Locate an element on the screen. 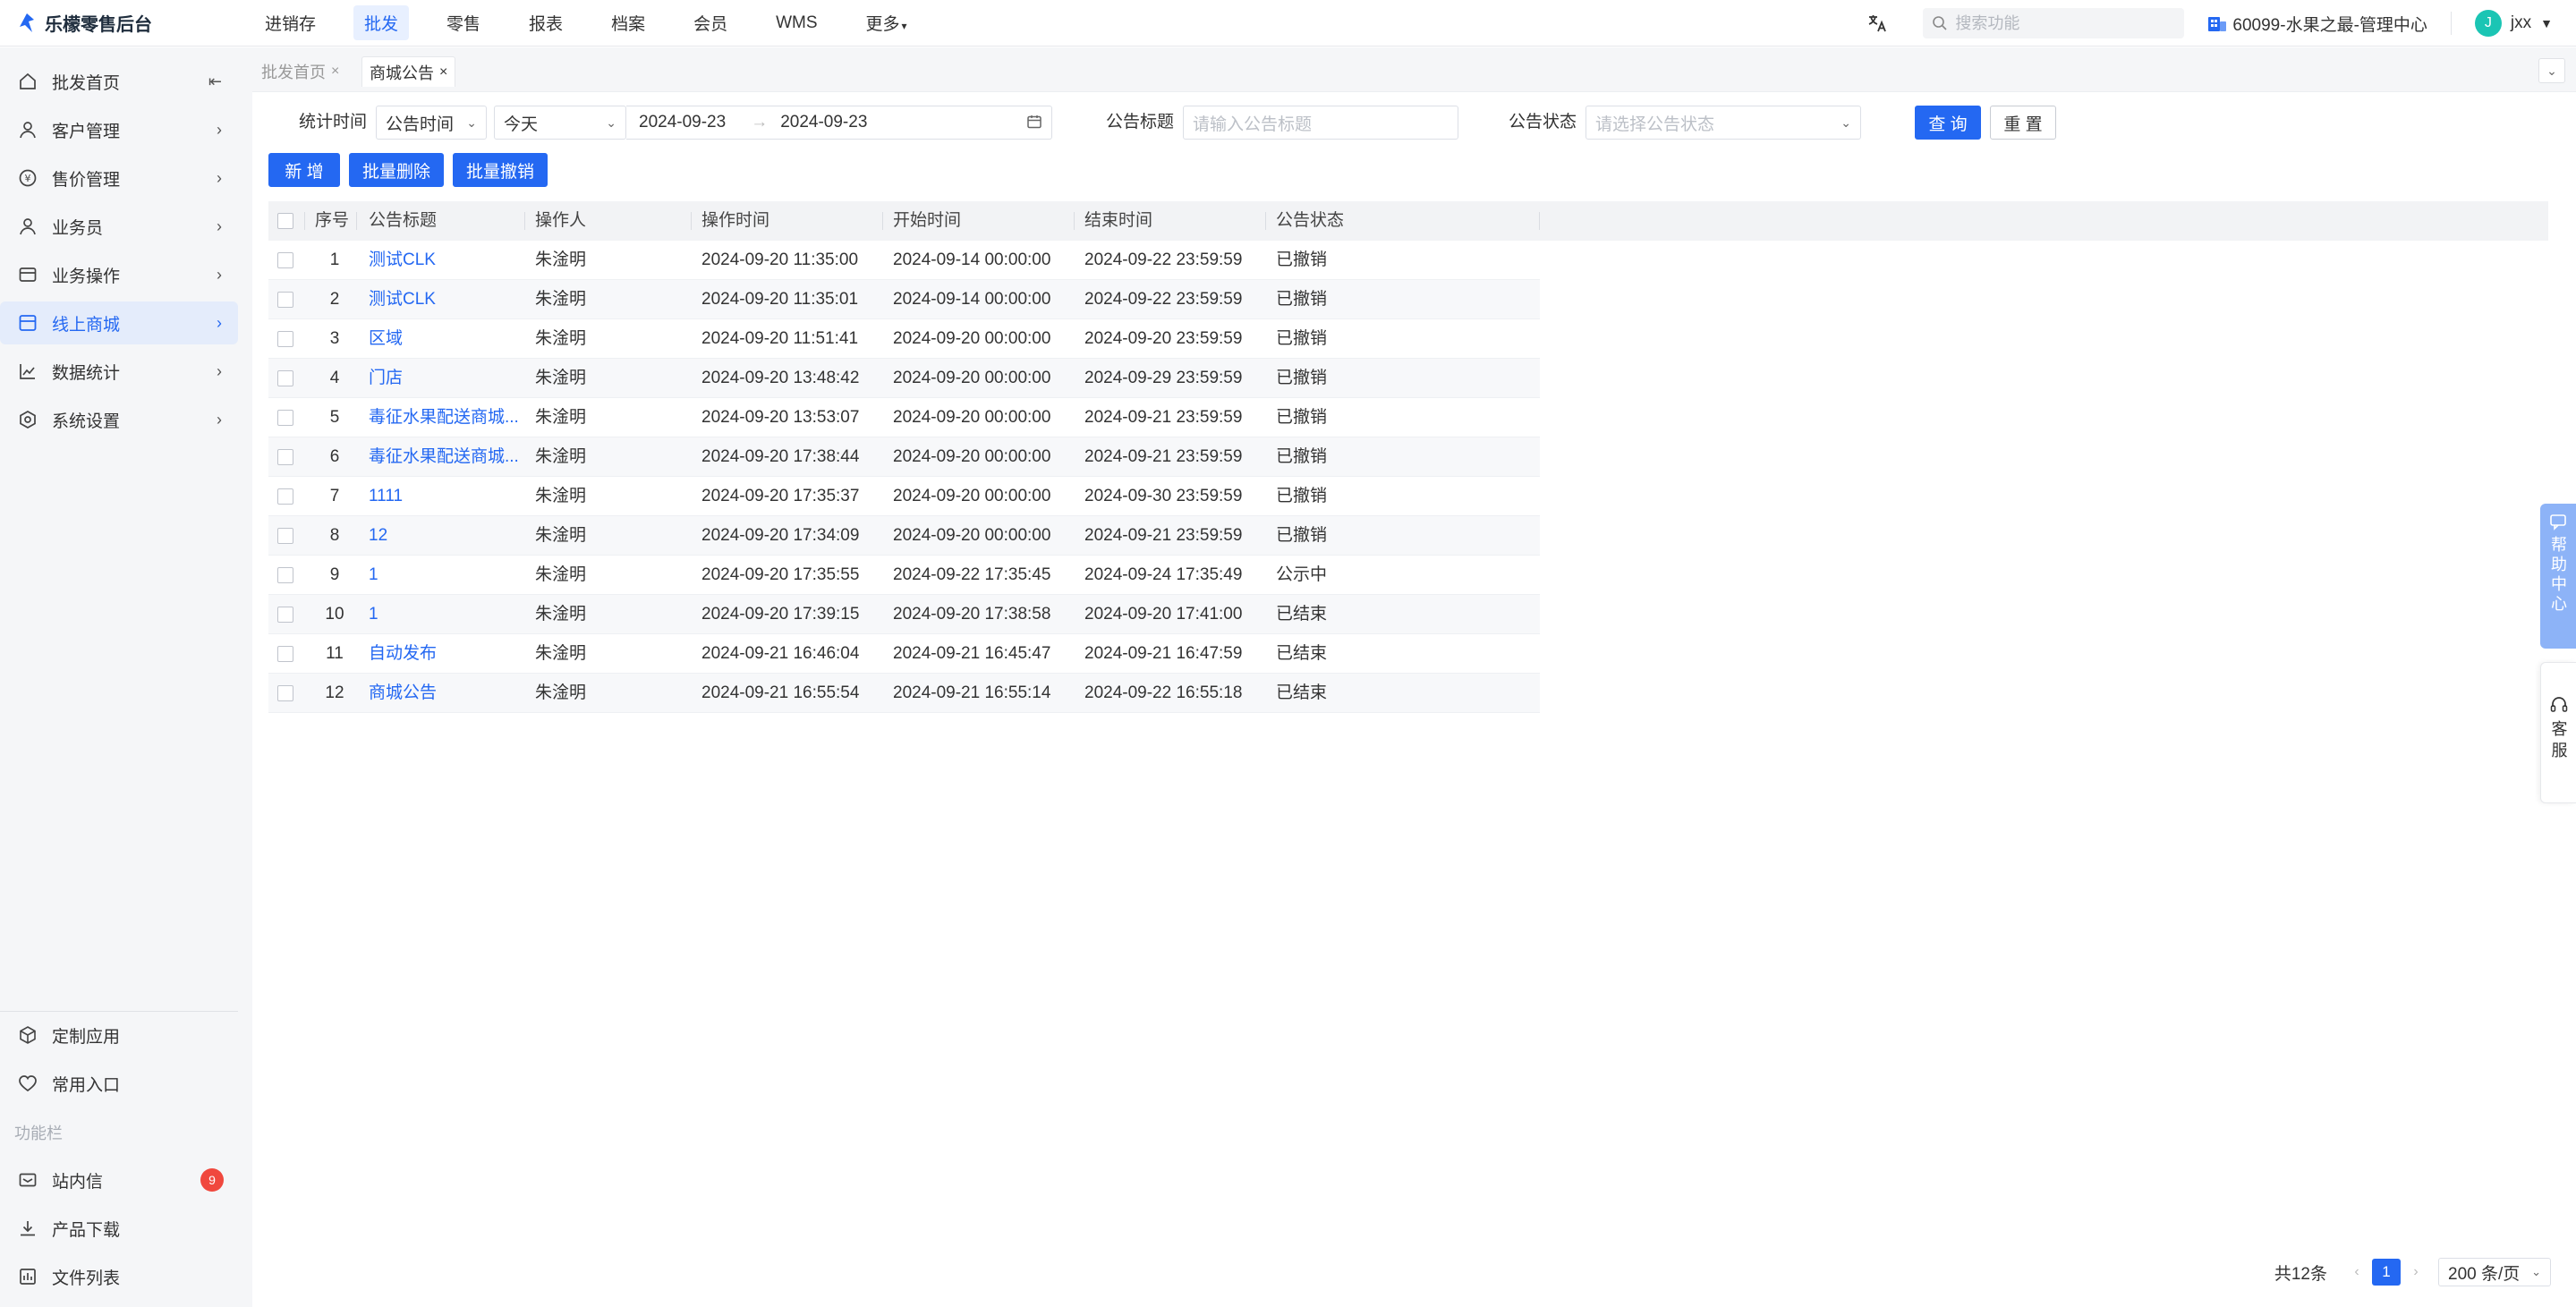 The image size is (2576, 1307). page-size-value: 200 条/页 is located at coordinates (2484, 1274).